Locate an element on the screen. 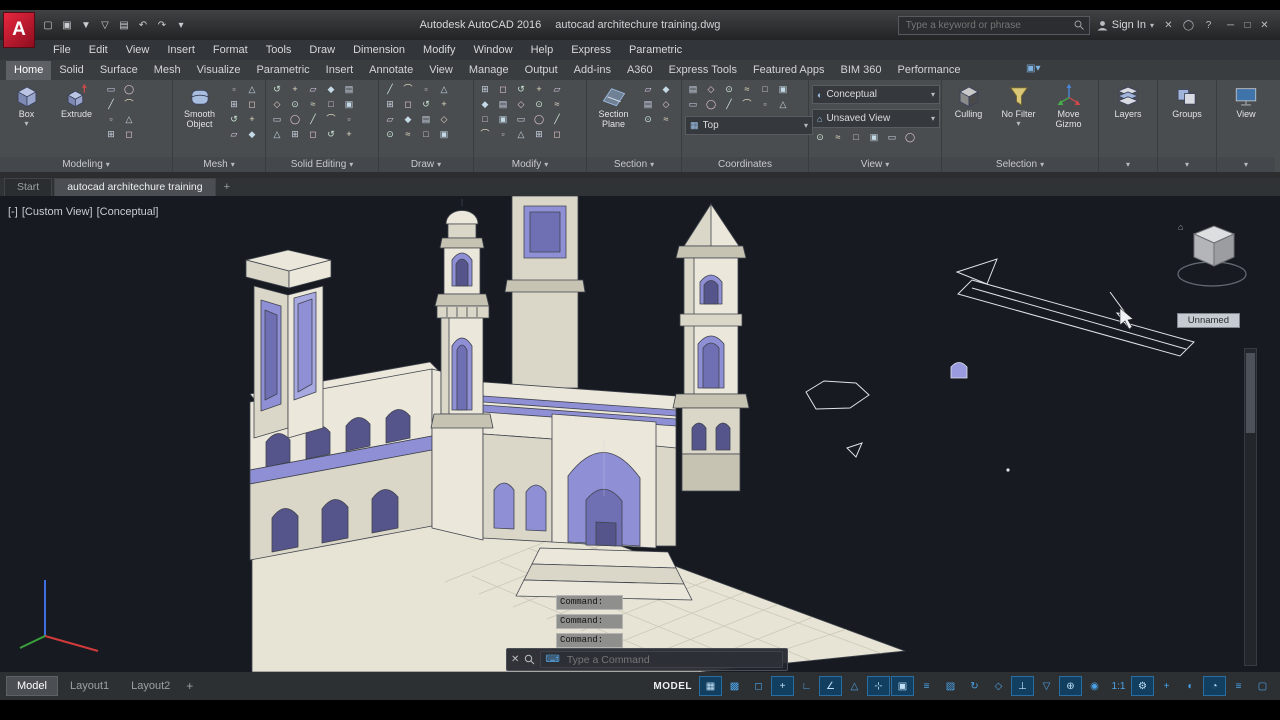  object-snap-icon: ▣ is located at coordinates (902, 686).